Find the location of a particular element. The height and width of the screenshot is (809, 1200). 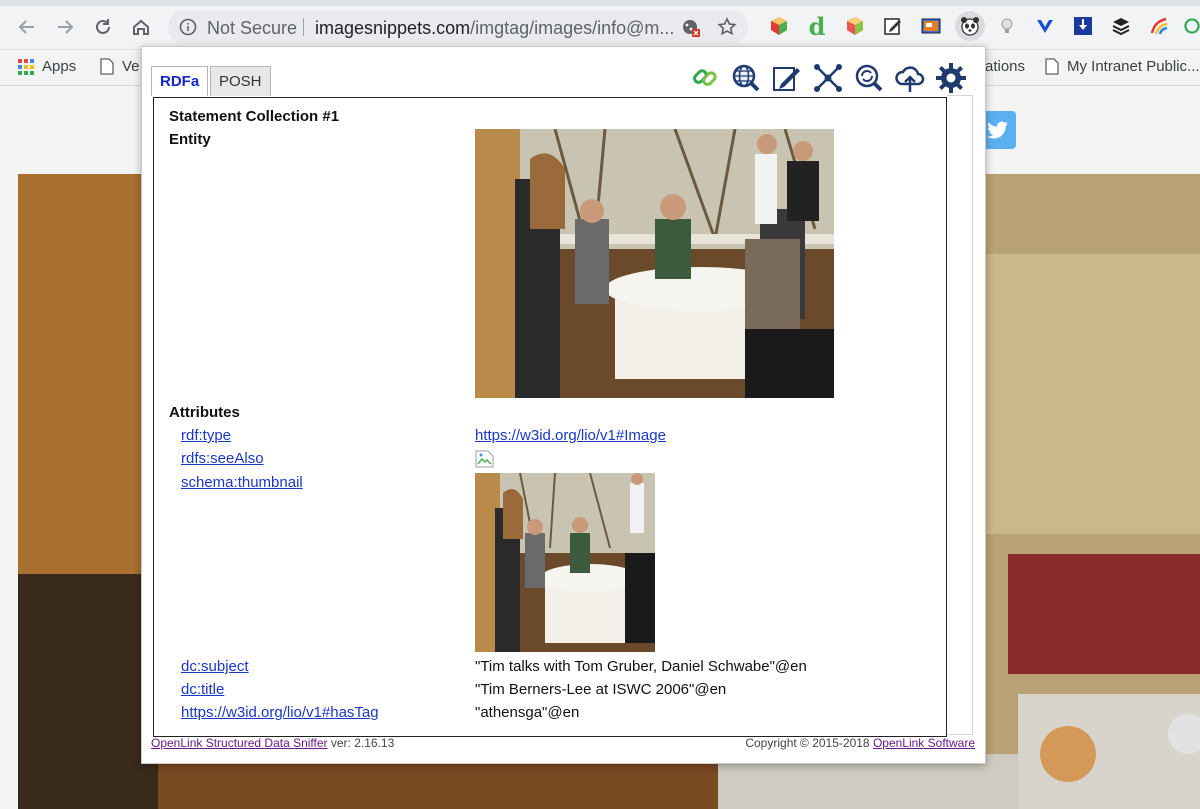

link-icon is located at coordinates (705, 78).